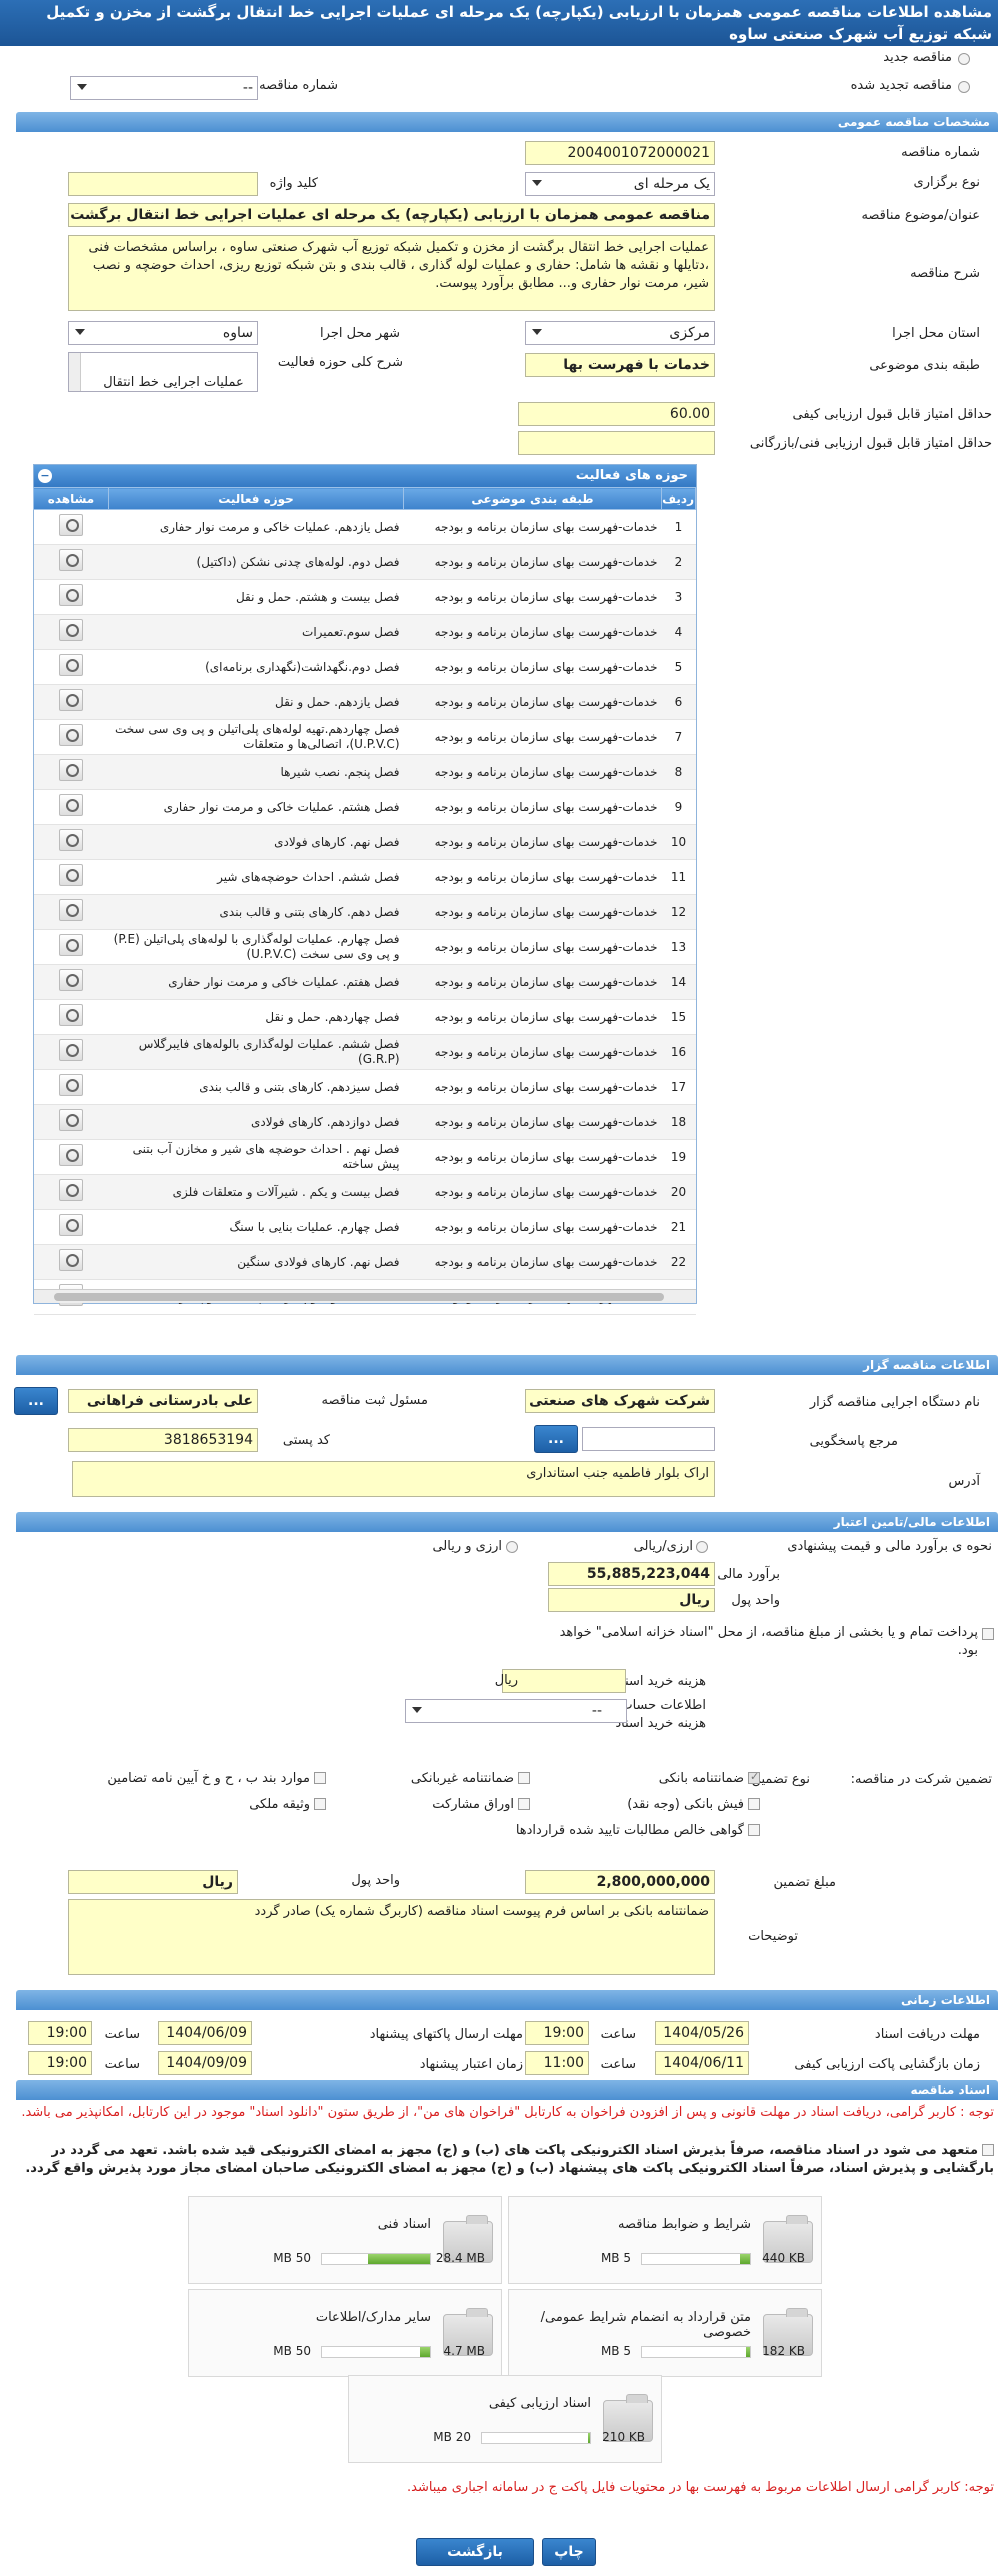 Image resolution: width=998 pixels, height=2575 pixels. Describe the element at coordinates (964, 87) in the screenshot. I see `renewed-tender-radio` at that location.